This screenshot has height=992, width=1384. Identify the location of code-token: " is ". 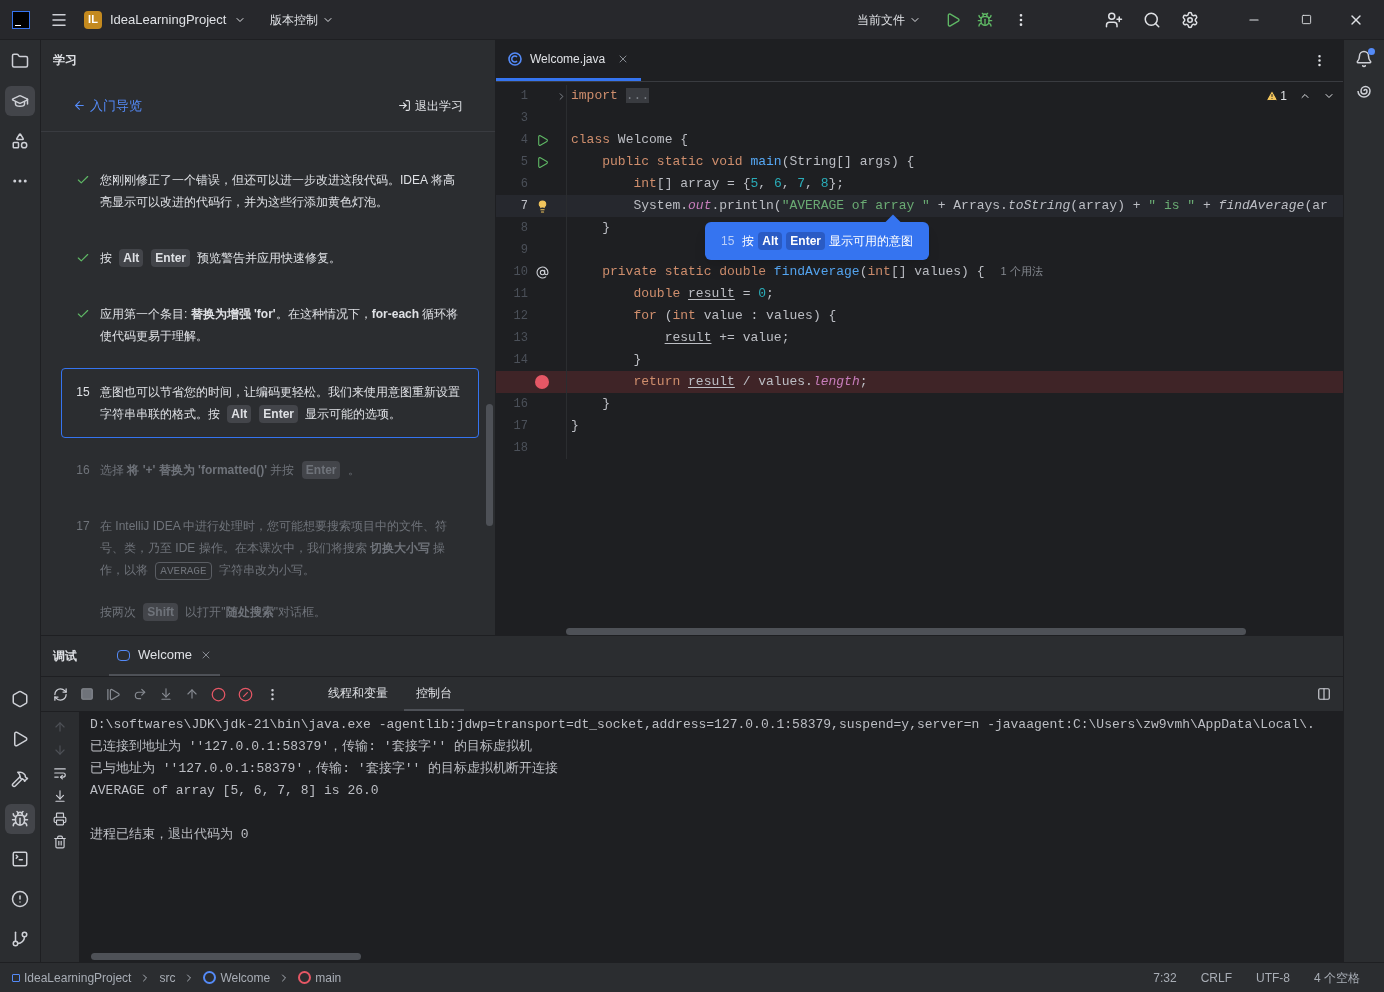
(1172, 206).